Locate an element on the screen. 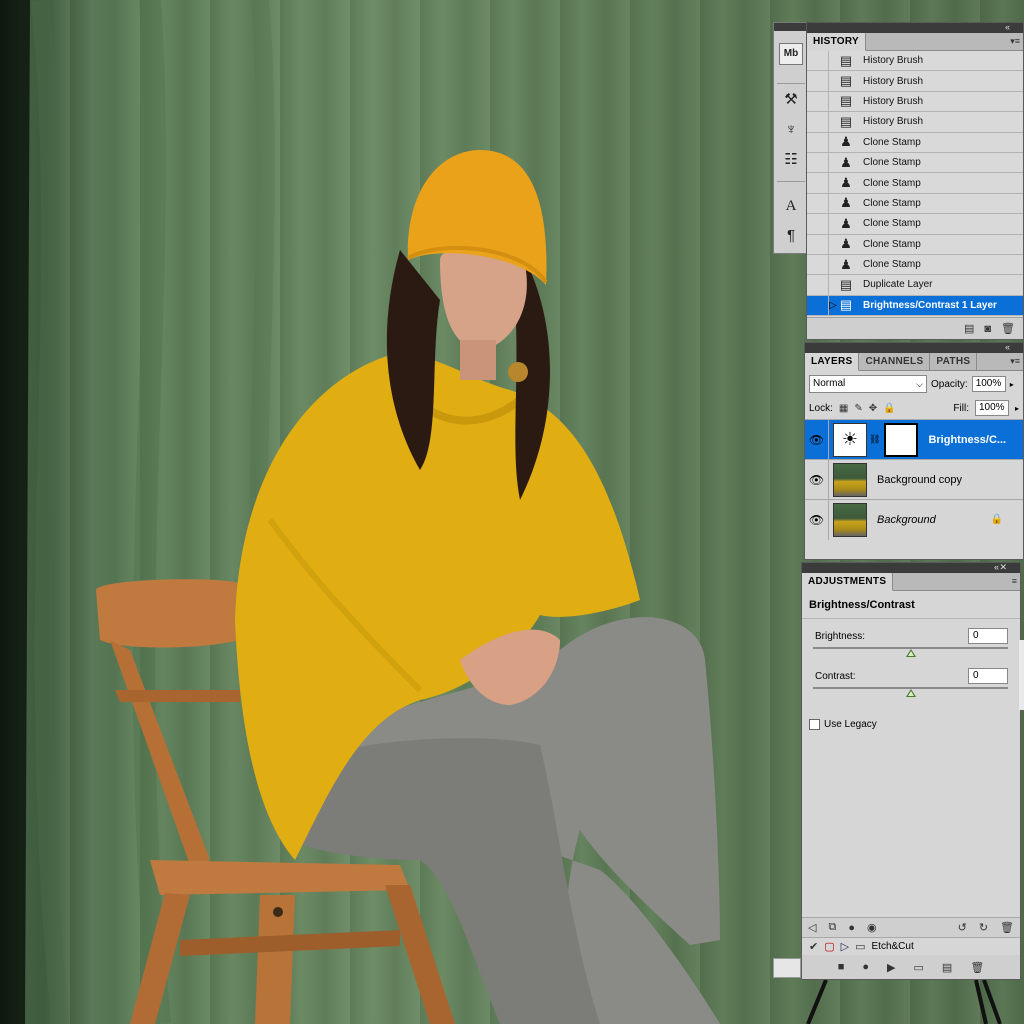 This screenshot has height=1024, width=1024. opacity-slider-arrow-icon: ▸ is located at coordinates (1012, 384).